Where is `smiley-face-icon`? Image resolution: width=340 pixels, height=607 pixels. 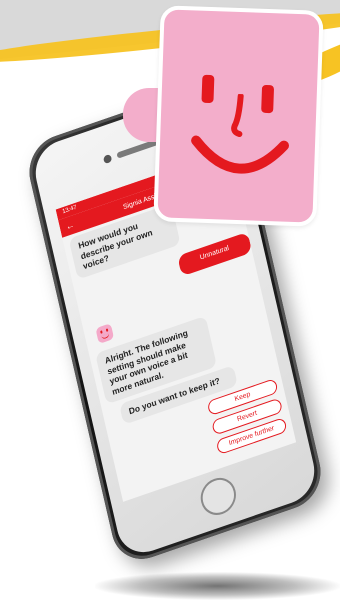
smiley-face-icon is located at coordinates (105, 333).